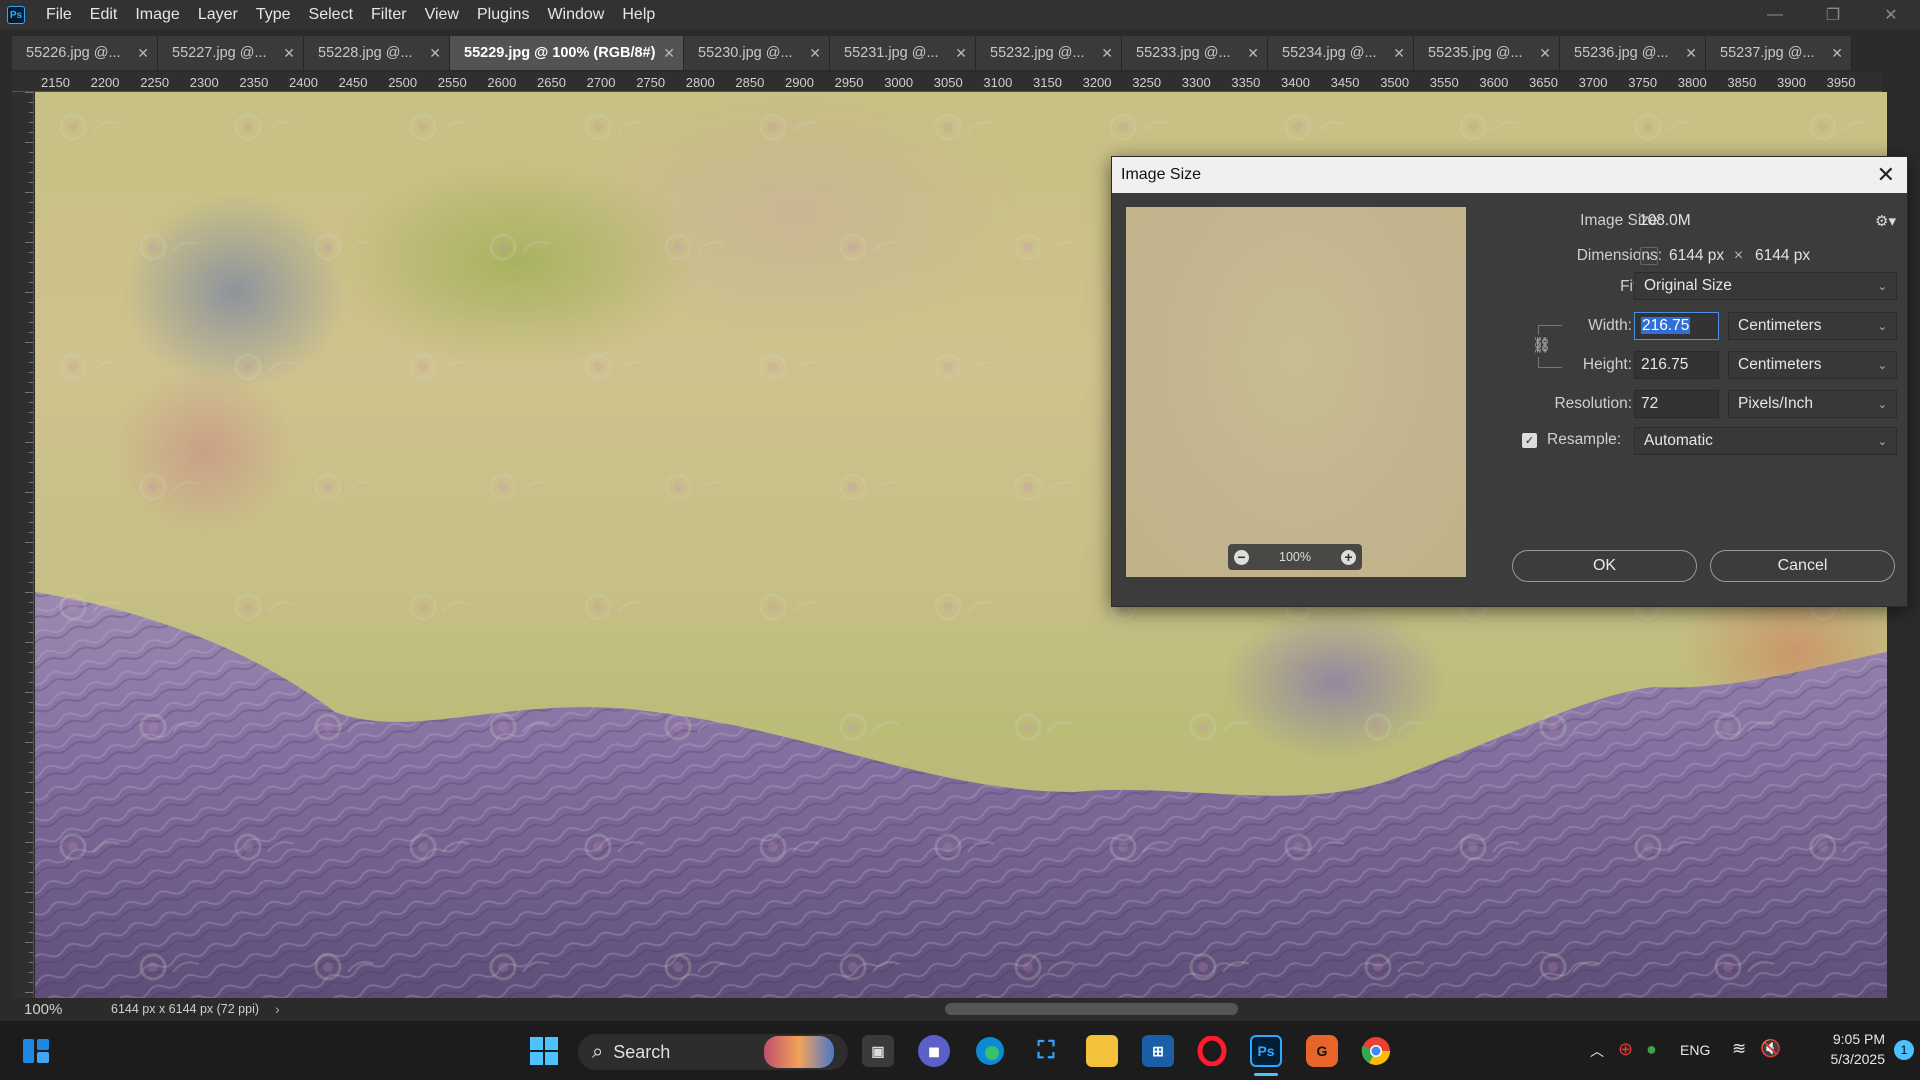  Describe the element at coordinates (567, 53) in the screenshot. I see `document-tab-active: 55229.jpg @ 100% (RGB/8#) ✕` at that location.